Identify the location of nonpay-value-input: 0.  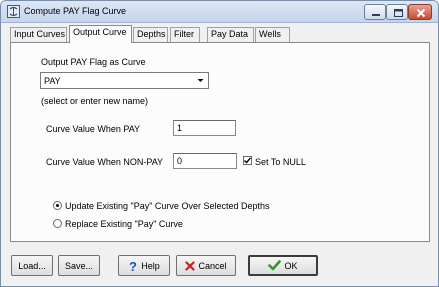
(205, 161).